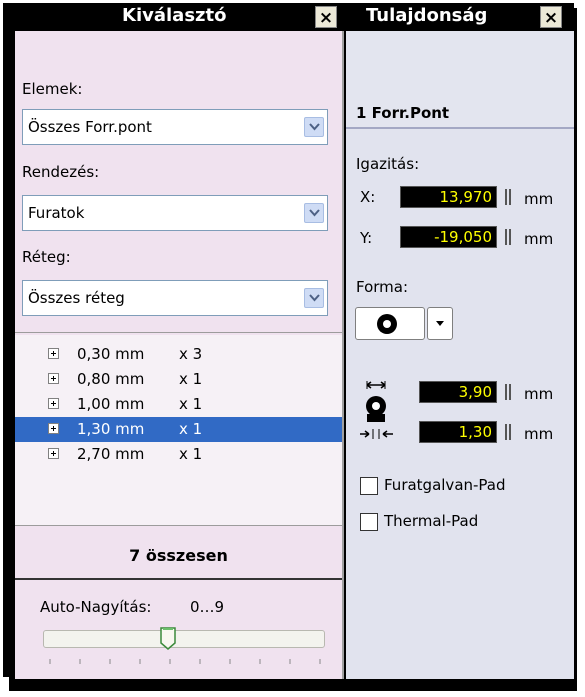 Image resolution: width=585 pixels, height=697 pixels. Describe the element at coordinates (96, 607) in the screenshot. I see `auto-zoom-label: Auto-Nagyítás:` at that location.